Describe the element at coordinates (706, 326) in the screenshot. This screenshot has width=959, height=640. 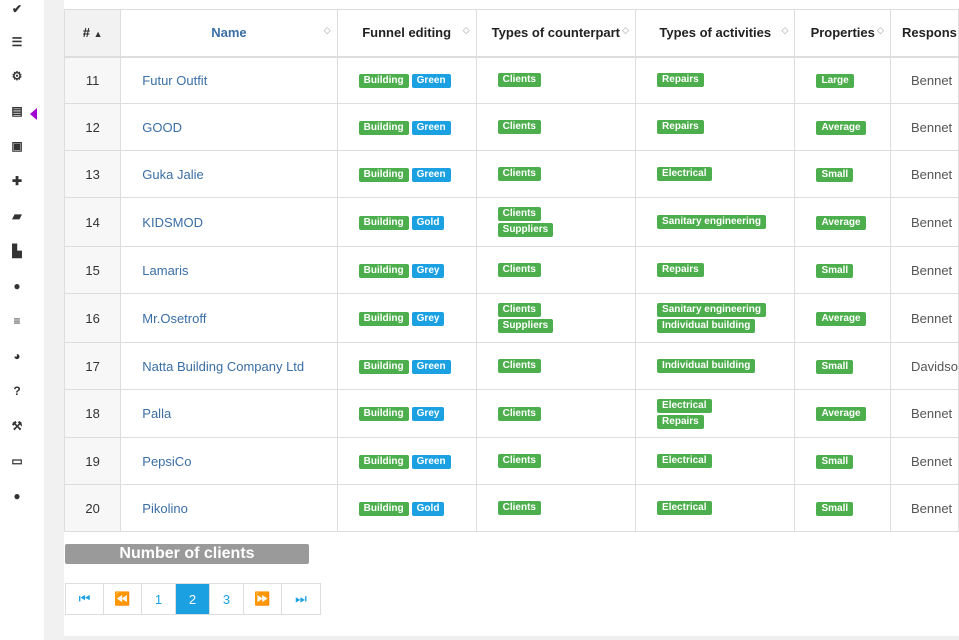
I see `activity-tag: Individual building` at that location.